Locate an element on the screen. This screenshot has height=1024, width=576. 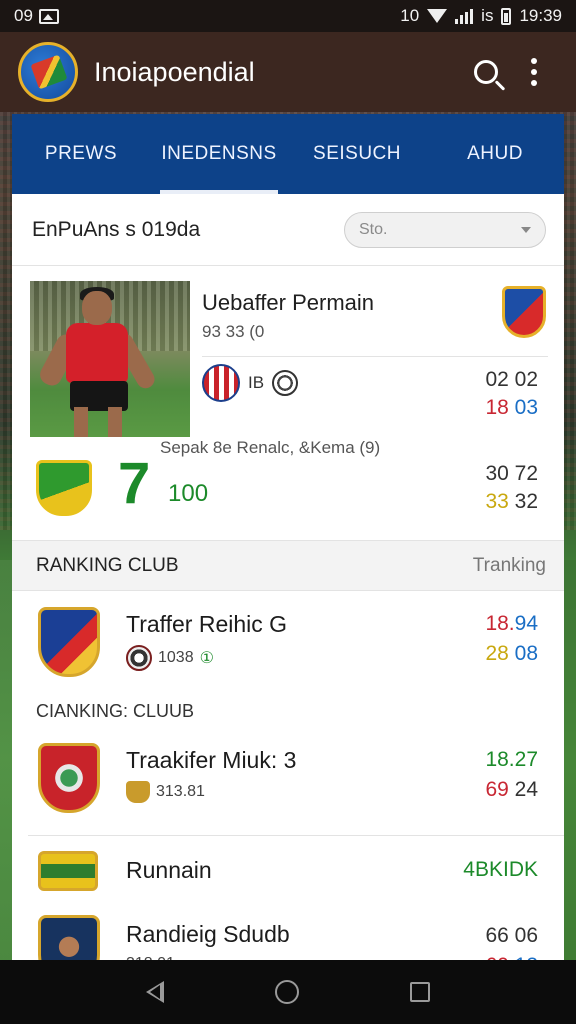
overflow-menu-button is located at coordinates (534, 72).